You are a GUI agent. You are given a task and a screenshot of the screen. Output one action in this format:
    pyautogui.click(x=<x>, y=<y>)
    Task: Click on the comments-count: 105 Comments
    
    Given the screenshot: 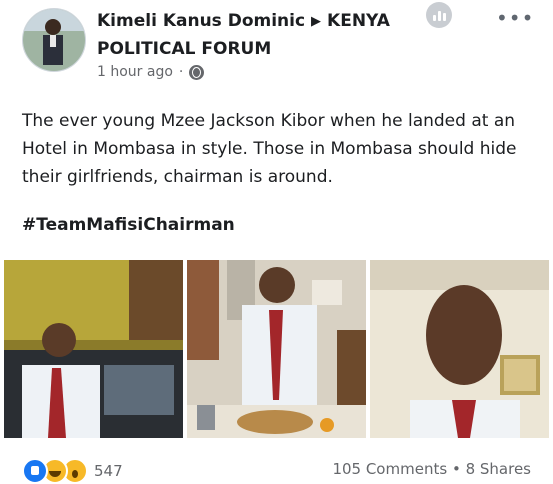 What is the action you would take?
    pyautogui.click(x=389, y=469)
    